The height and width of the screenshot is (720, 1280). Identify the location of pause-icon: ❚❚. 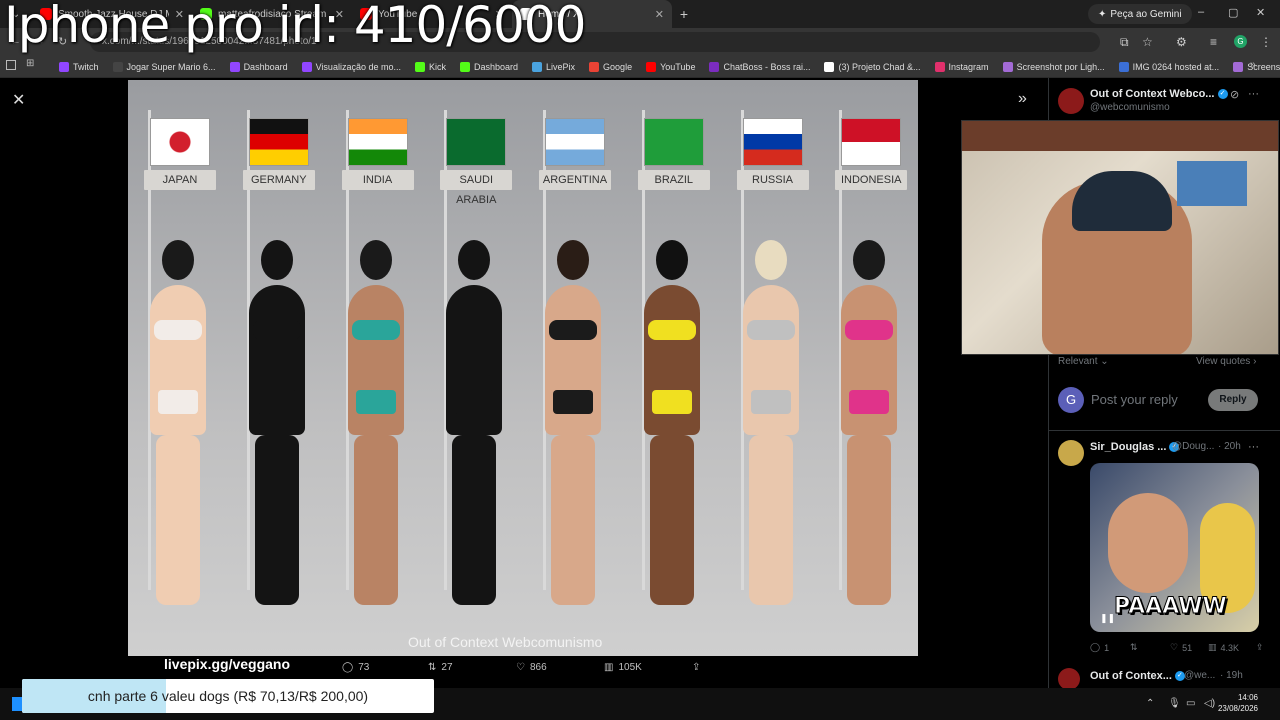
(1107, 618).